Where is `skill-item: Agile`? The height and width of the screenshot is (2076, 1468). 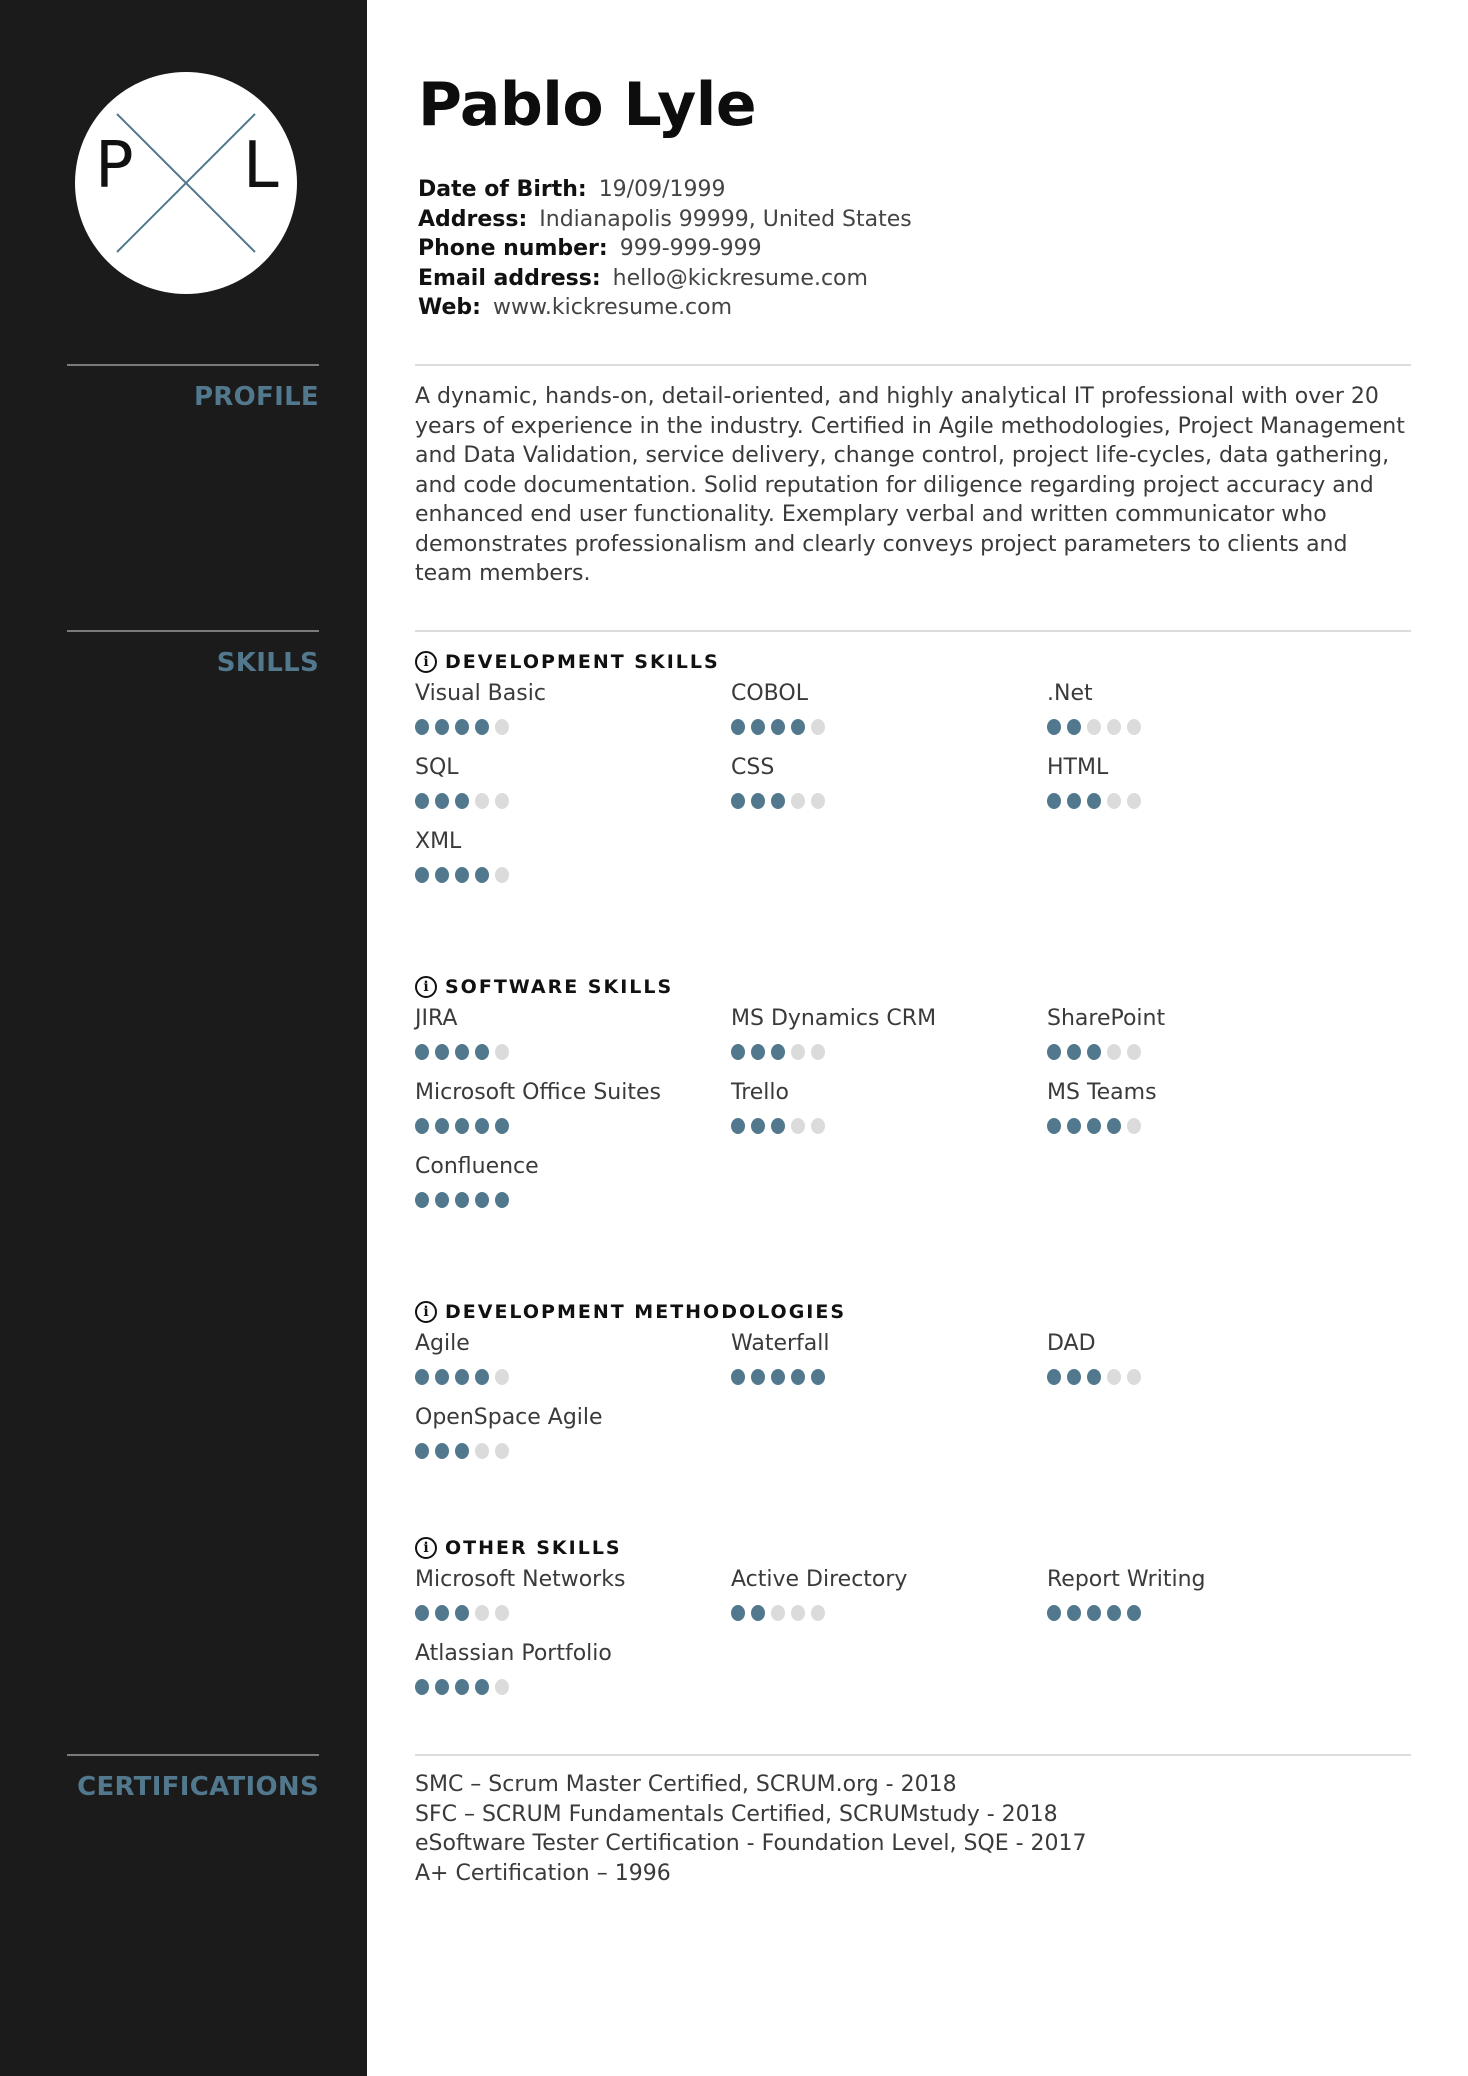 skill-item: Agile is located at coordinates (573, 1358).